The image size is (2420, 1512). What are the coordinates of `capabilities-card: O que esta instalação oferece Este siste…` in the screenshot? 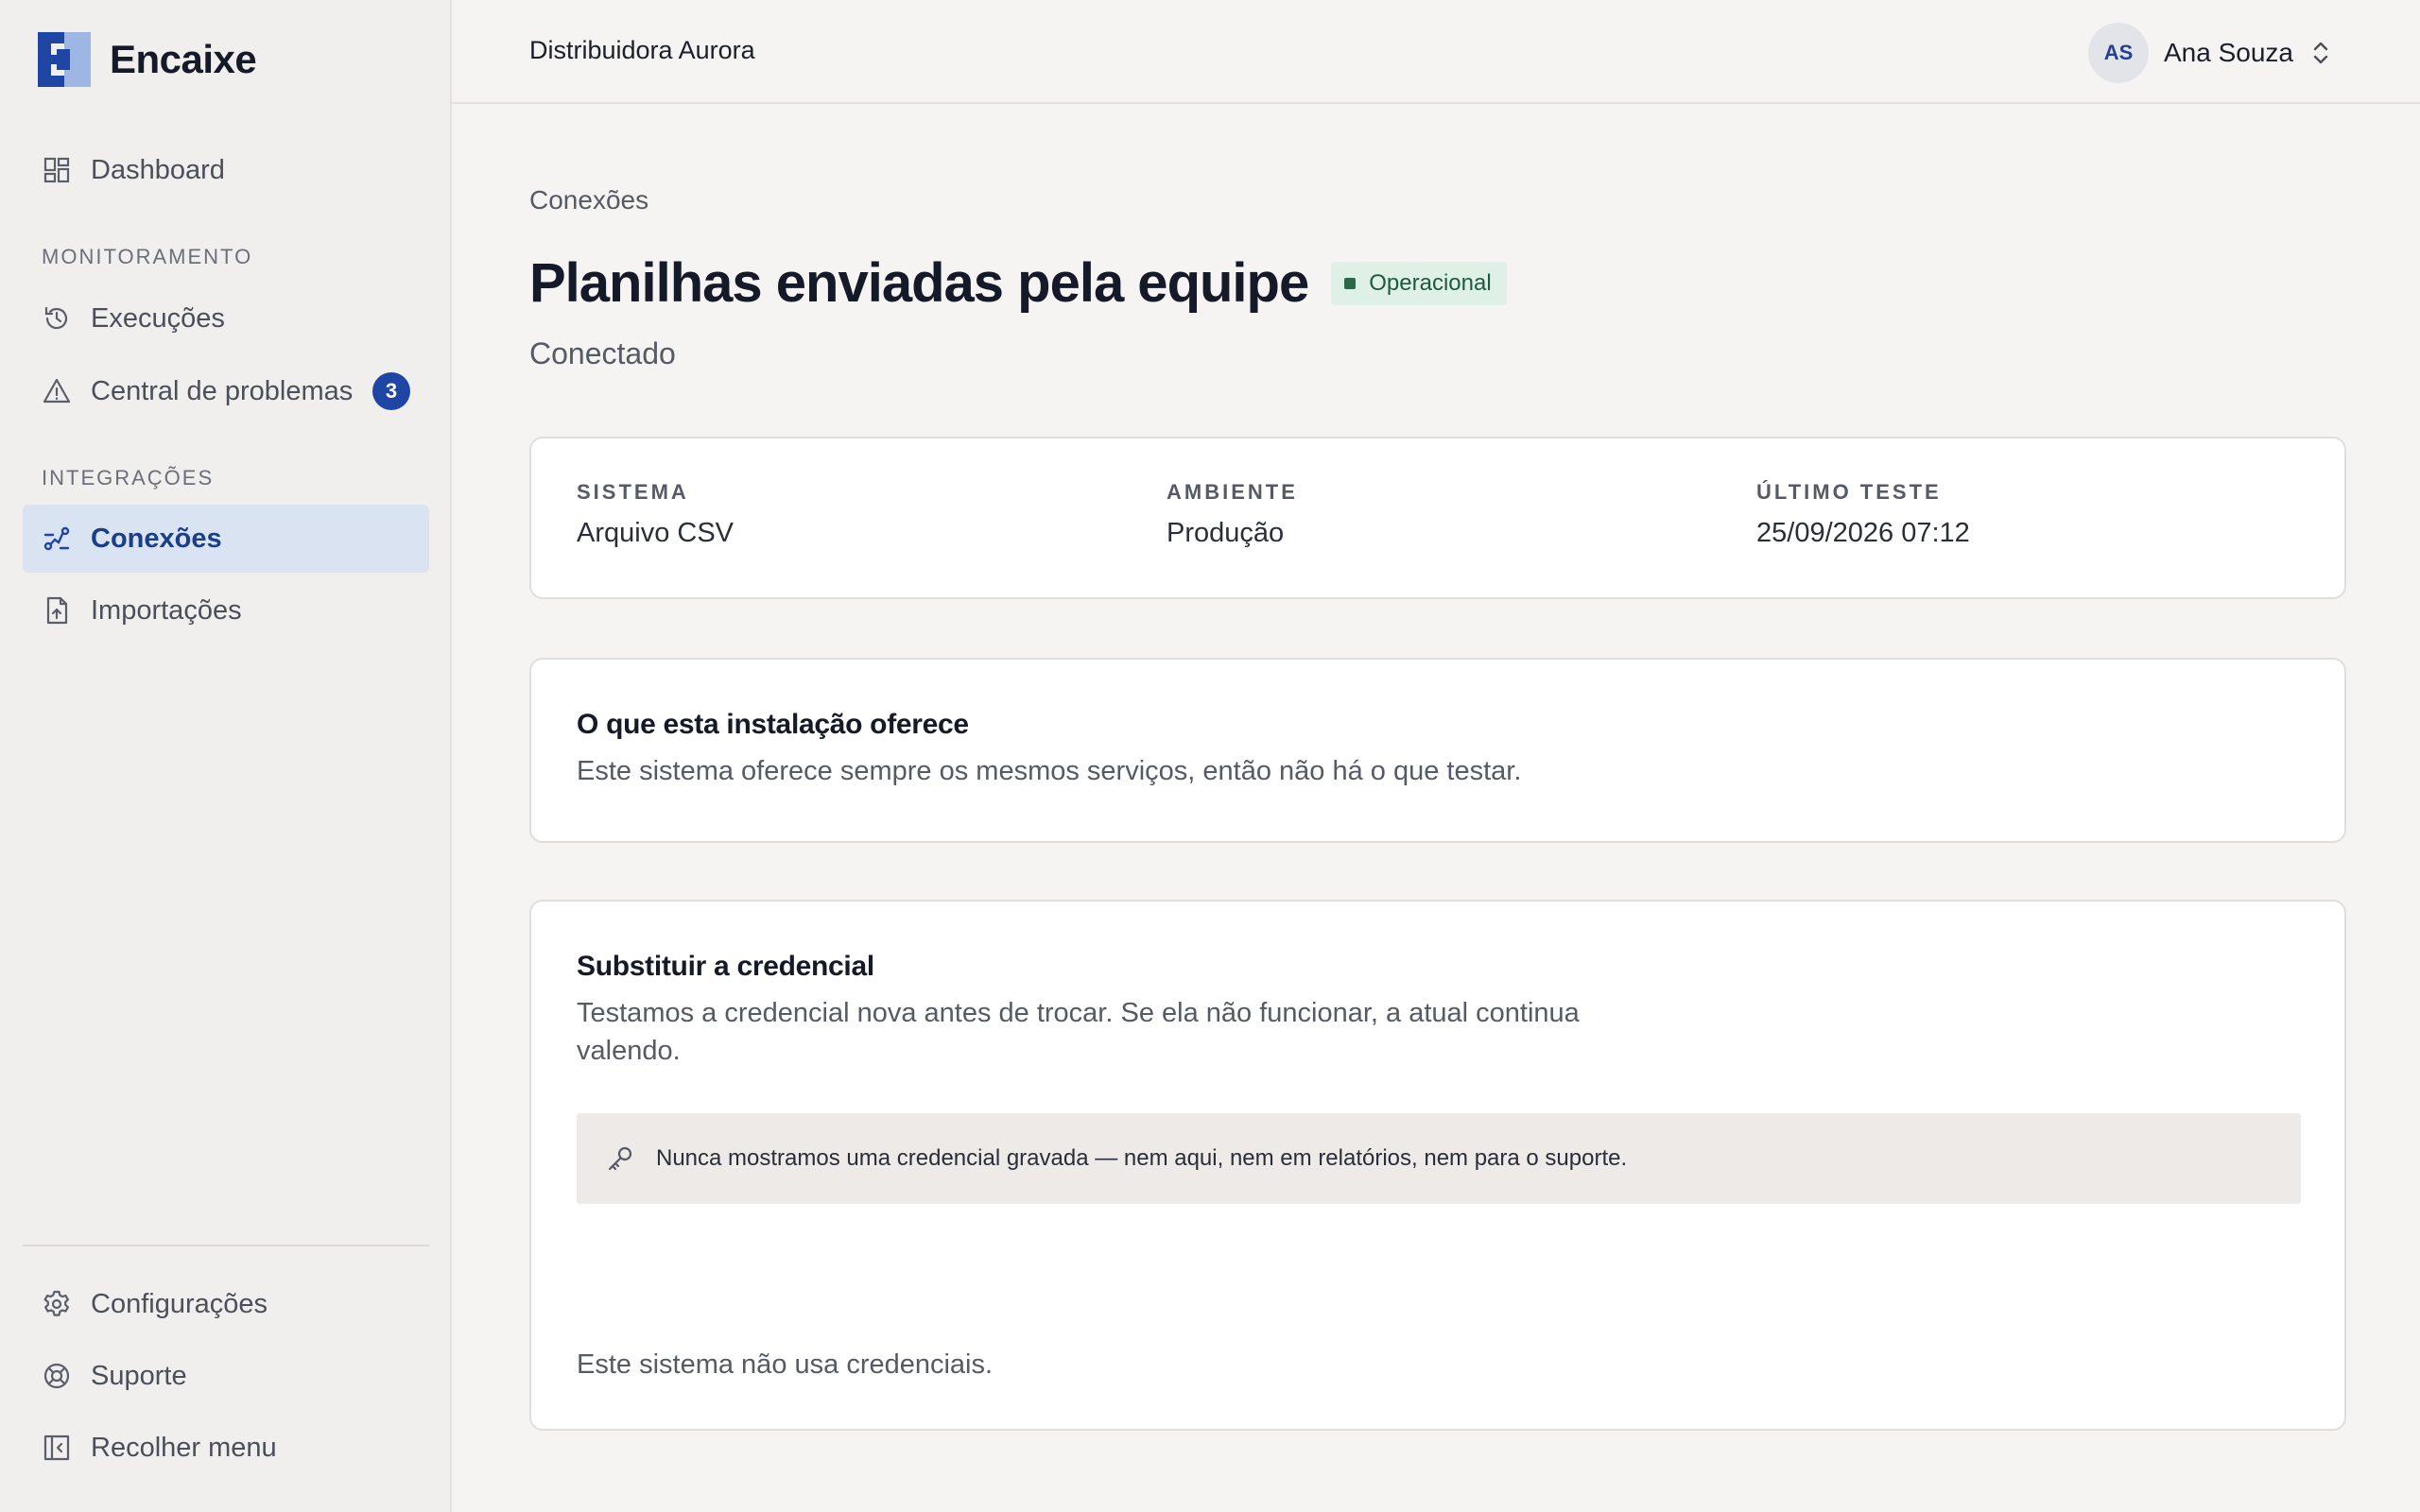 It's located at (1438, 750).